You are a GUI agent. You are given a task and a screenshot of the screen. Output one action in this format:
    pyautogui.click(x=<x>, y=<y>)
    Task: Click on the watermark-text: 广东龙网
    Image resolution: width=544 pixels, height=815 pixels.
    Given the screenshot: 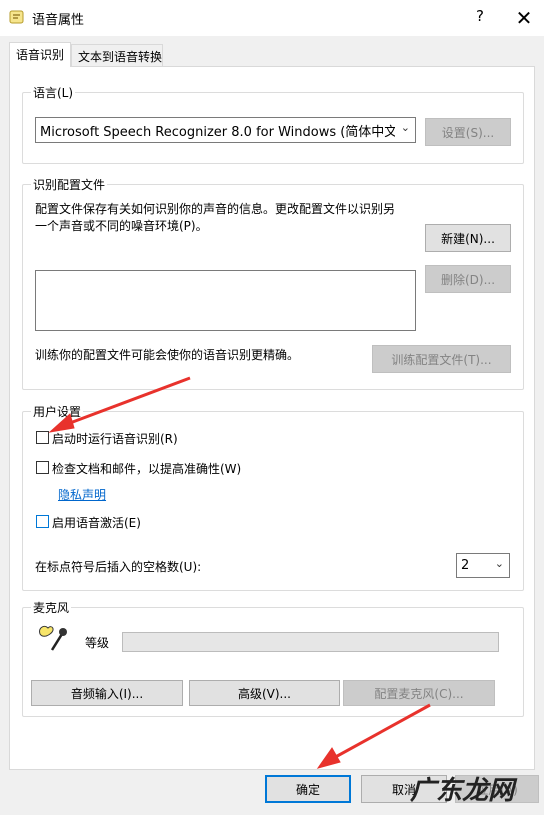 What is the action you would take?
    pyautogui.click(x=462, y=791)
    